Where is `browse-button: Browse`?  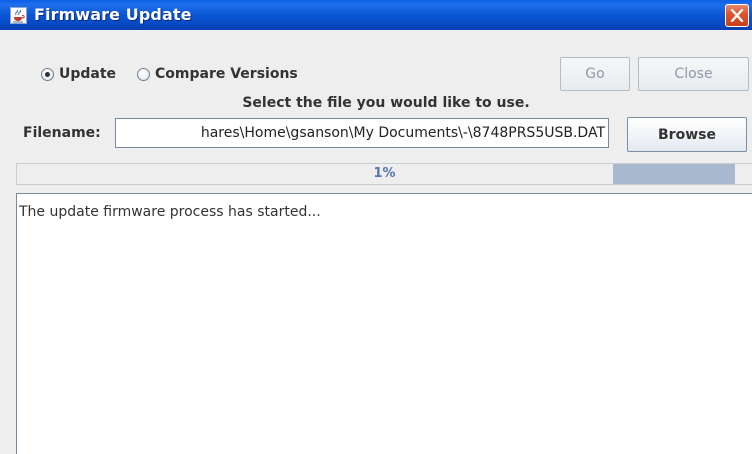
browse-button: Browse is located at coordinates (687, 134).